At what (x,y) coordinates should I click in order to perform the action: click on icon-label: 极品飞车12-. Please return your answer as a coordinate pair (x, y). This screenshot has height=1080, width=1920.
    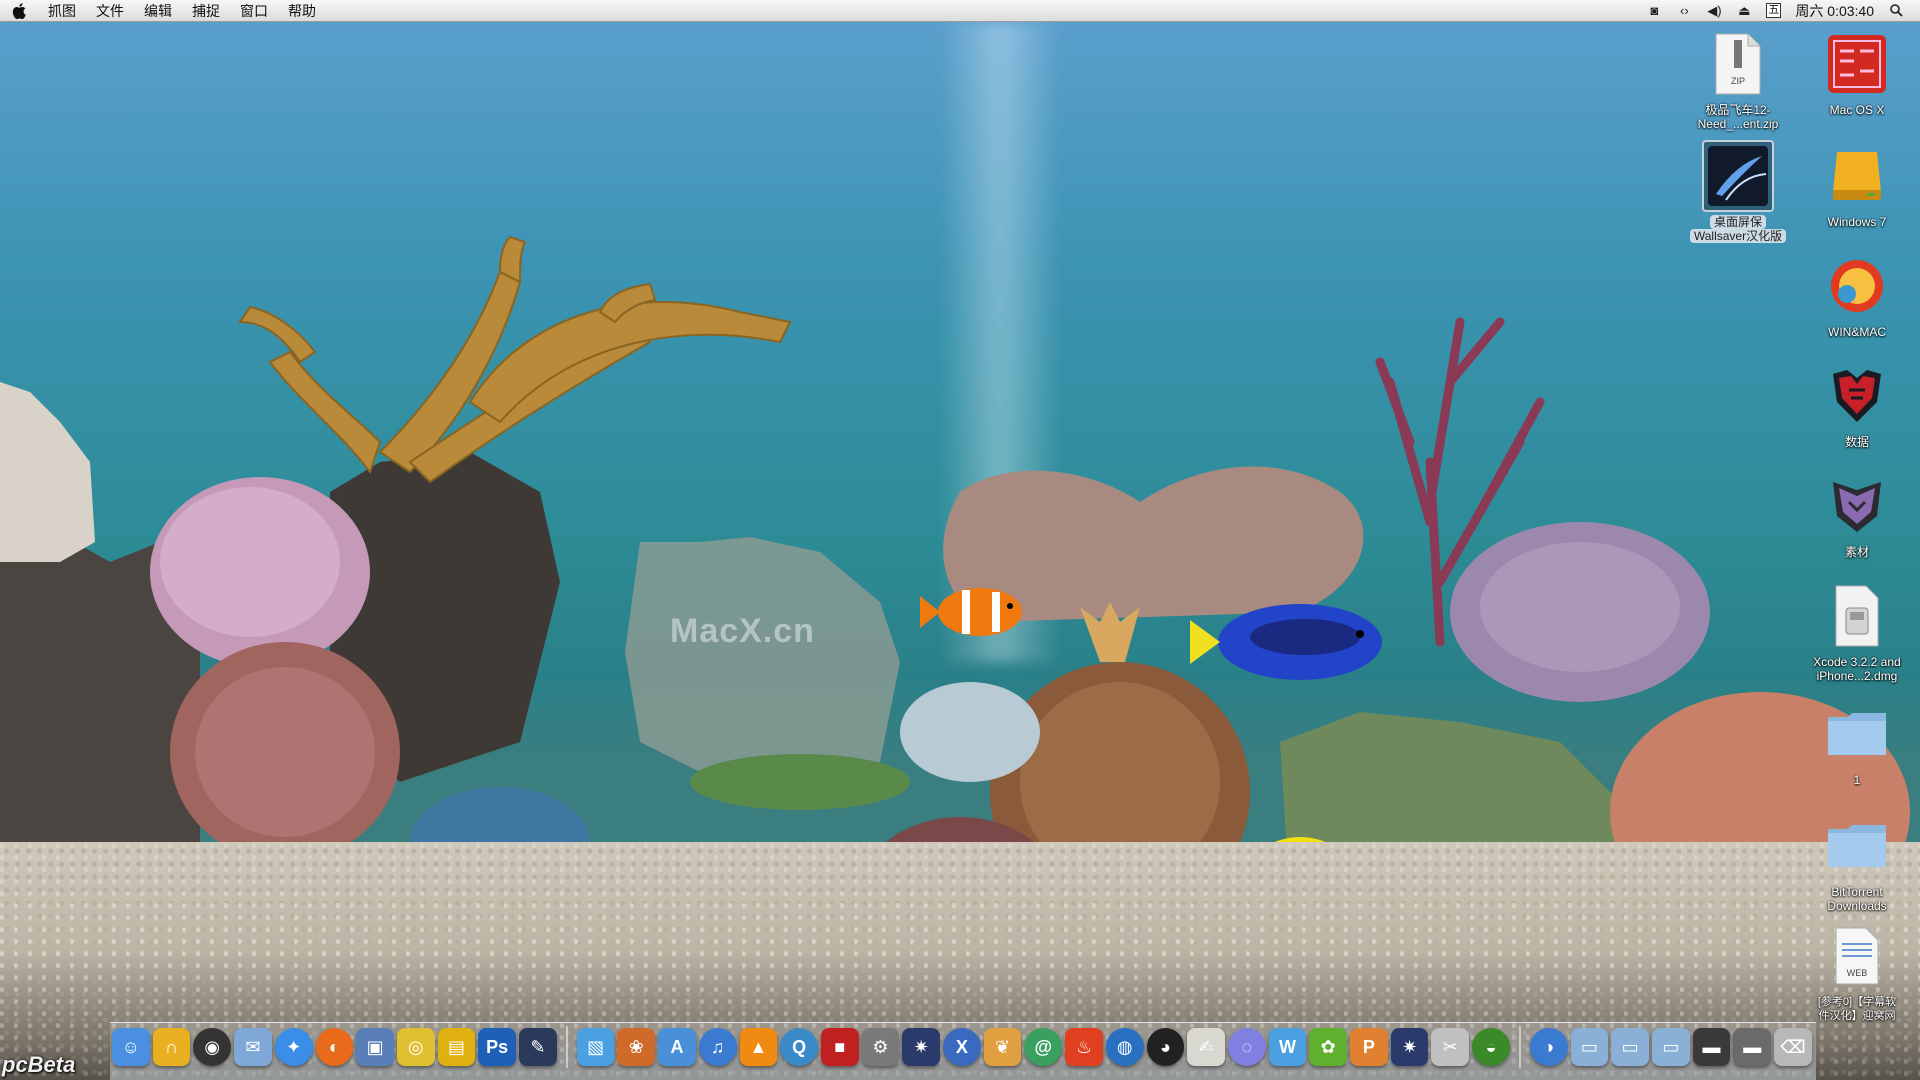
    Looking at the image, I should click on (1738, 110).